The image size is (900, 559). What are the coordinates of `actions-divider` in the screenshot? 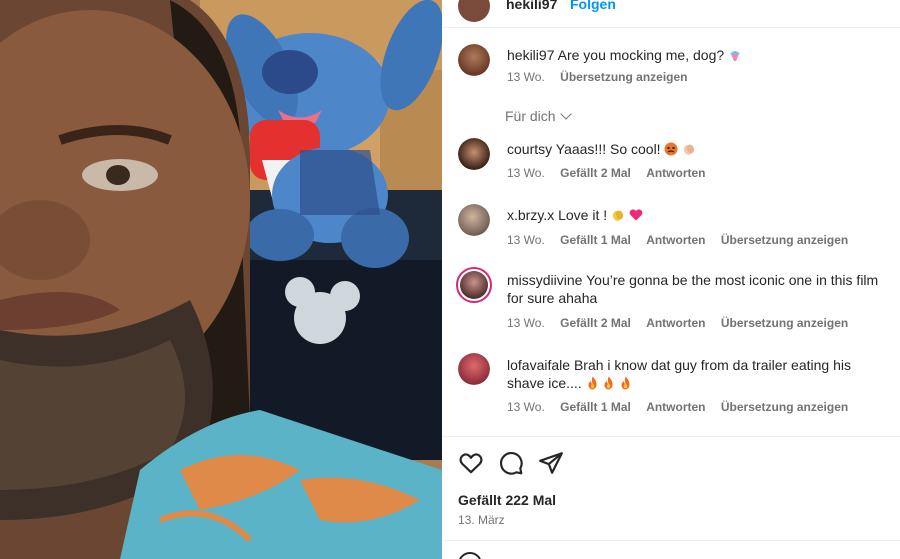 It's located at (671, 436).